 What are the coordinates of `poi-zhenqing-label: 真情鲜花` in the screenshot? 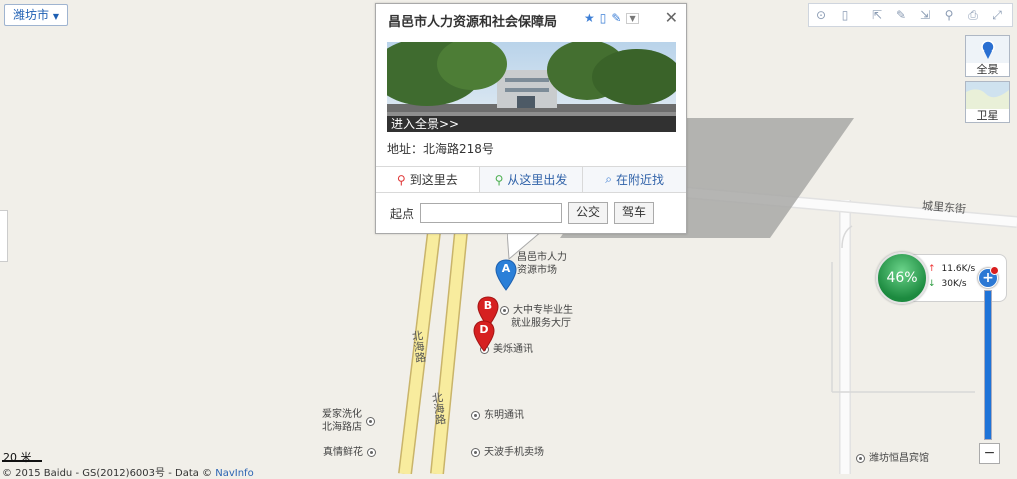 It's located at (343, 452).